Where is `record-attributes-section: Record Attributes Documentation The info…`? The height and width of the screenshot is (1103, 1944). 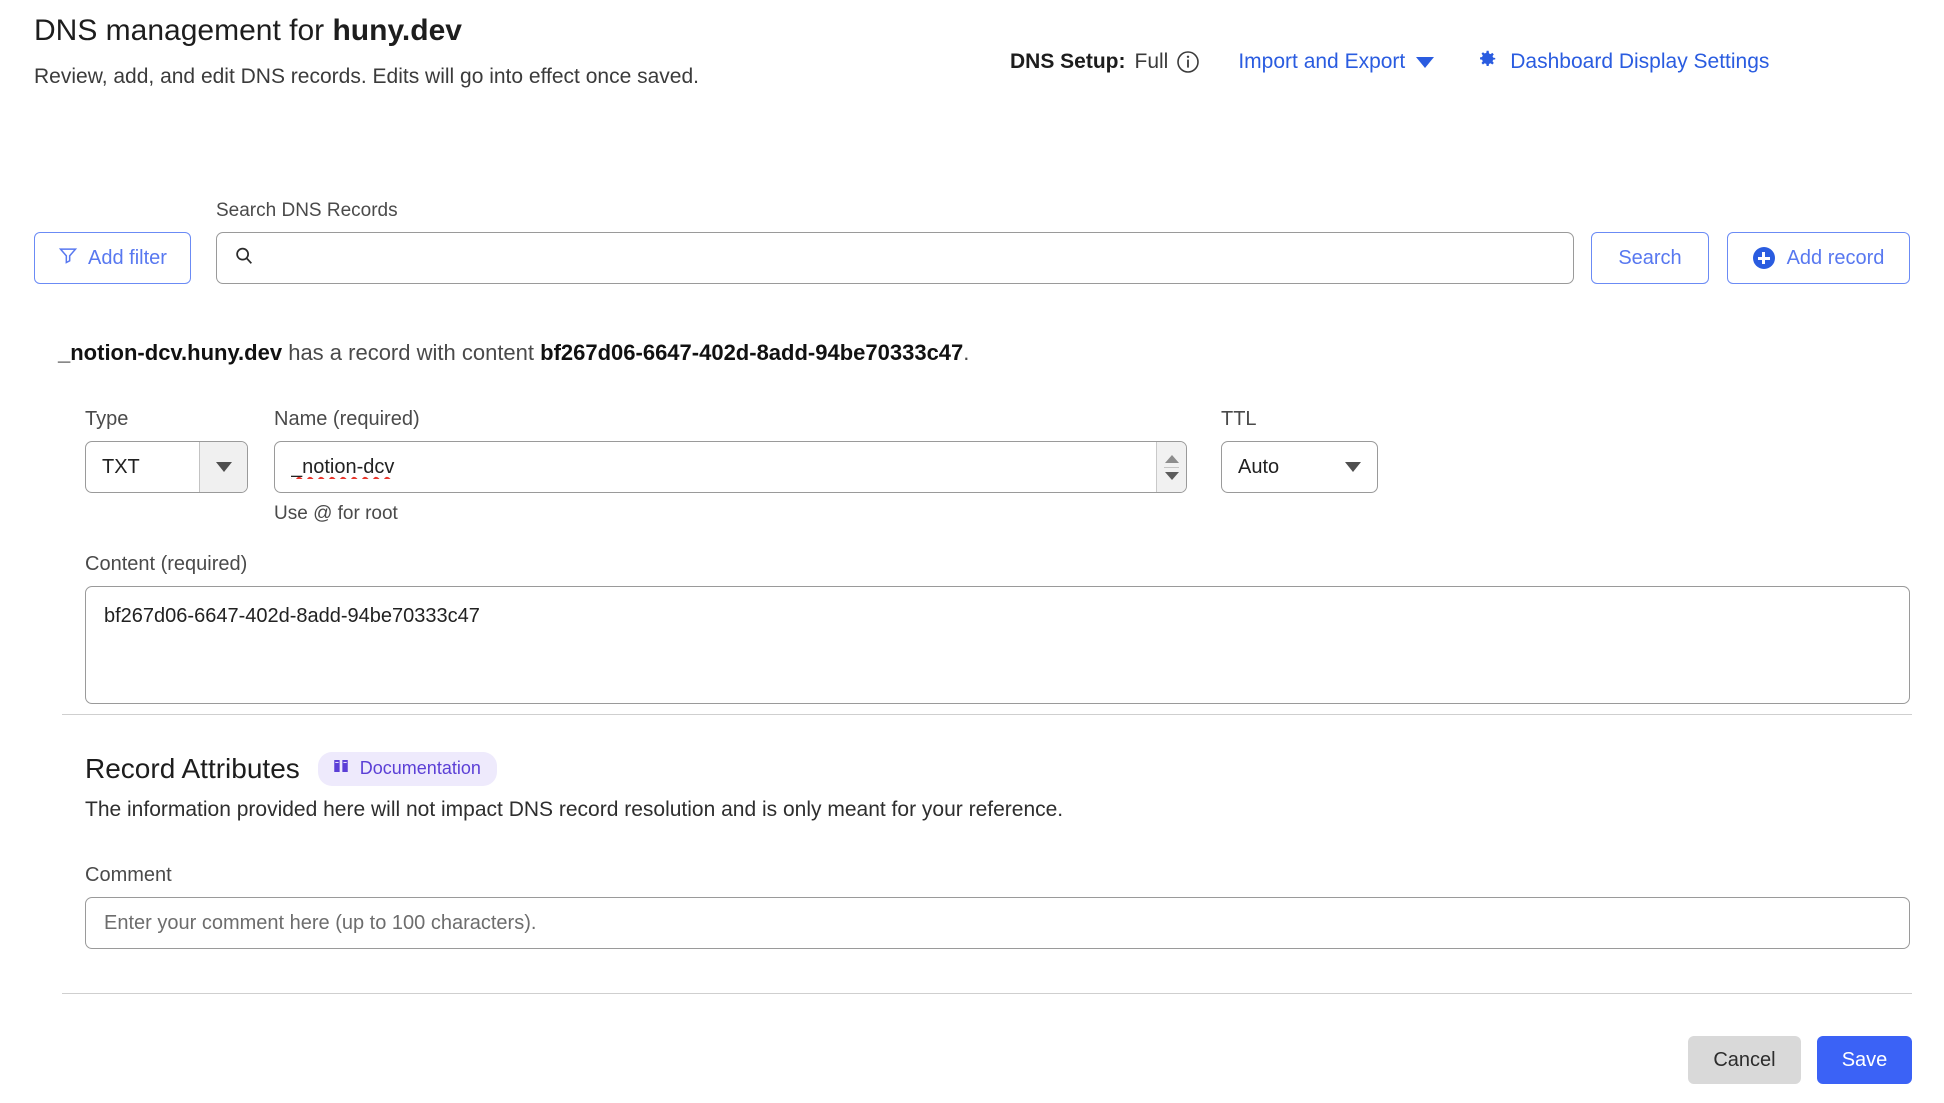
record-attributes-section: Record Attributes Documentation The info… is located at coordinates (574, 787).